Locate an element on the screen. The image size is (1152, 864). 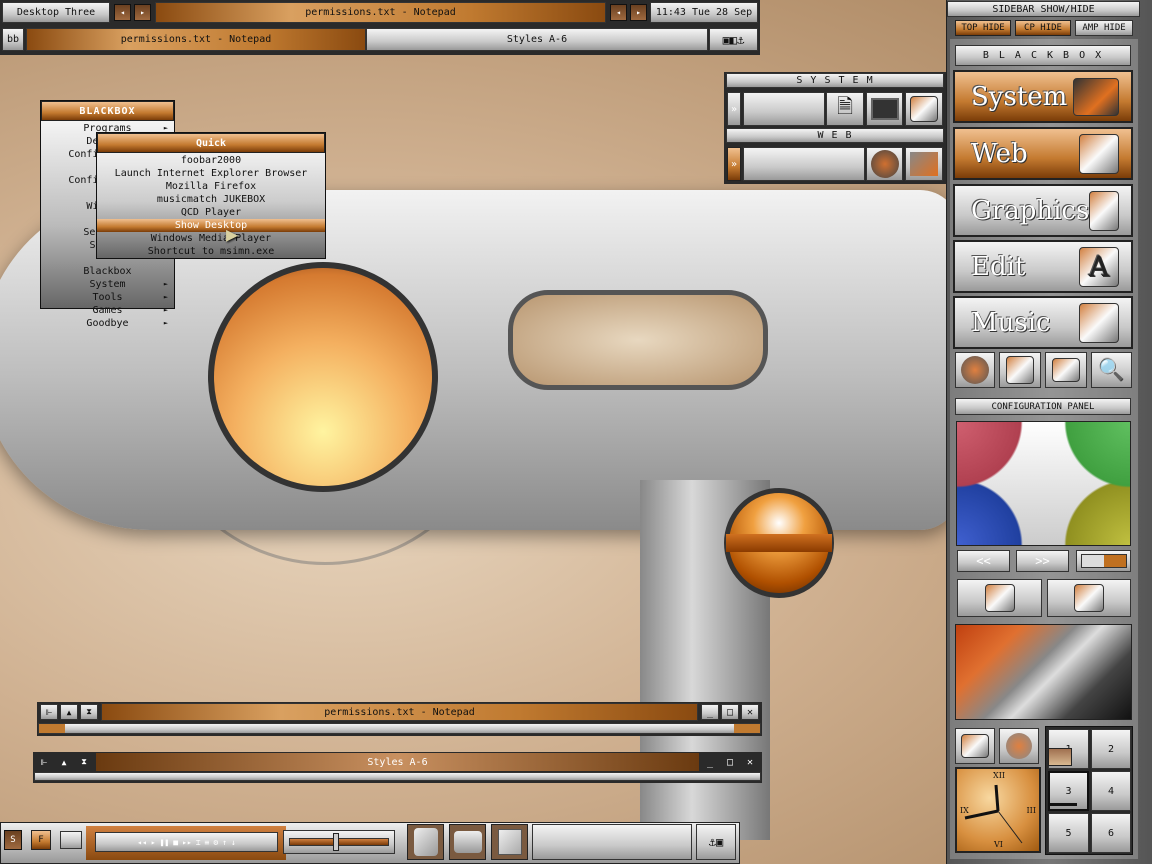
toolbar-window-title: permissions.txt - Notepad is located at coordinates (380, 12).